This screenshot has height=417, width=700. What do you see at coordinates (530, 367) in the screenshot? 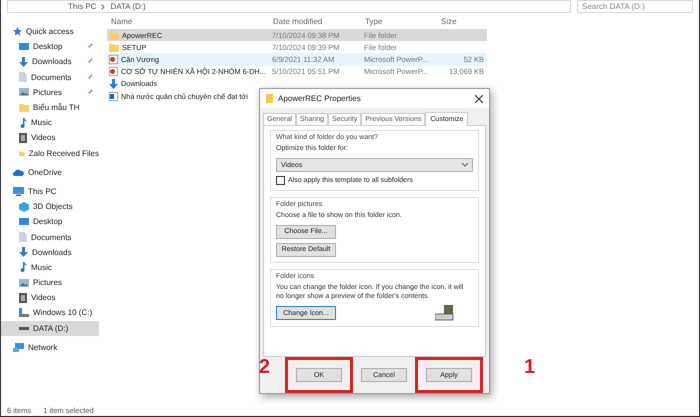
I see `step-number: 1` at bounding box center [530, 367].